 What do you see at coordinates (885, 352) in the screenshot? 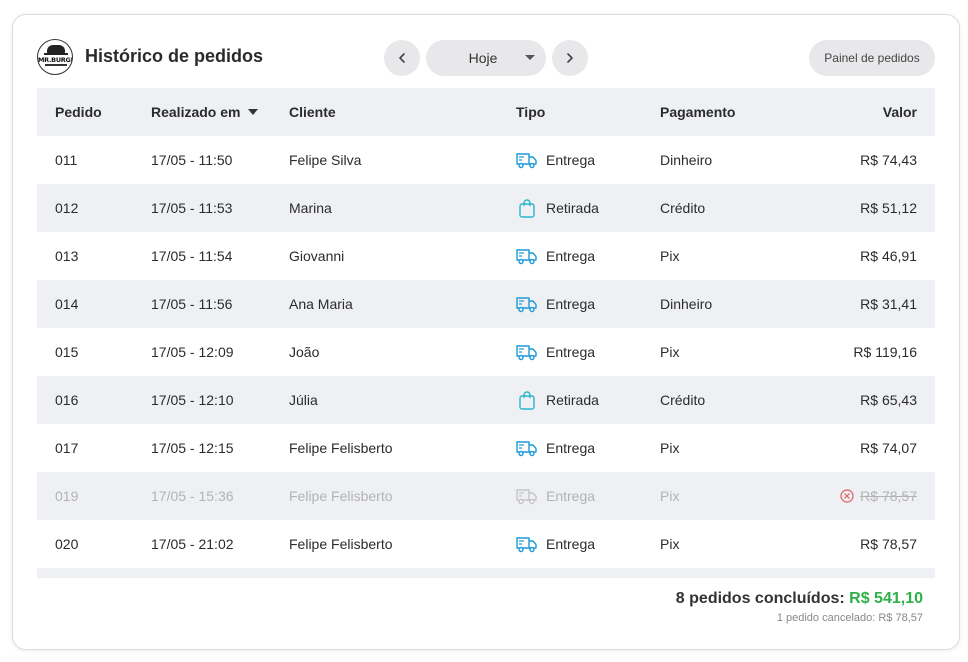
I see `order-value-amount: R$ 119,16` at bounding box center [885, 352].